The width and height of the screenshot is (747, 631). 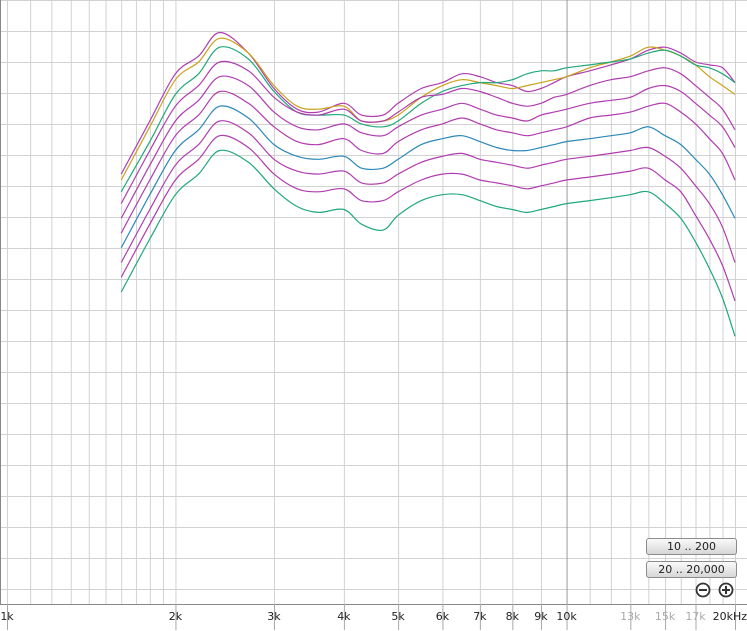 What do you see at coordinates (703, 590) in the screenshot?
I see `zoom-out-icon` at bounding box center [703, 590].